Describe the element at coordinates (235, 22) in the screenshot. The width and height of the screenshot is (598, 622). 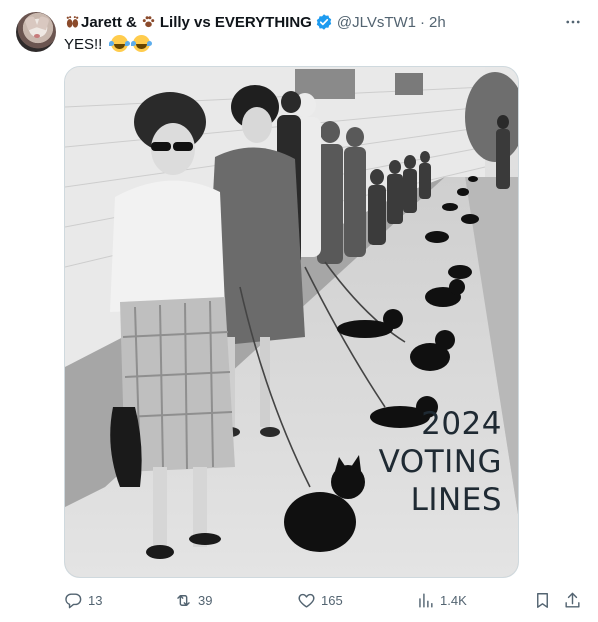
I see `display-name-part2: Lilly vs EVERYTHING` at that location.